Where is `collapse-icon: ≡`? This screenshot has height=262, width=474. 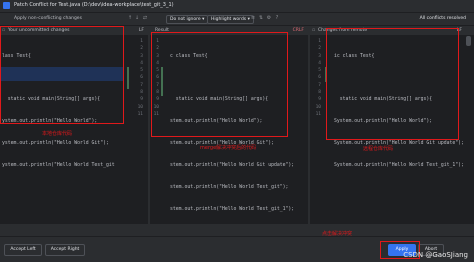 collapse-icon: ≡ is located at coordinates (253, 18).